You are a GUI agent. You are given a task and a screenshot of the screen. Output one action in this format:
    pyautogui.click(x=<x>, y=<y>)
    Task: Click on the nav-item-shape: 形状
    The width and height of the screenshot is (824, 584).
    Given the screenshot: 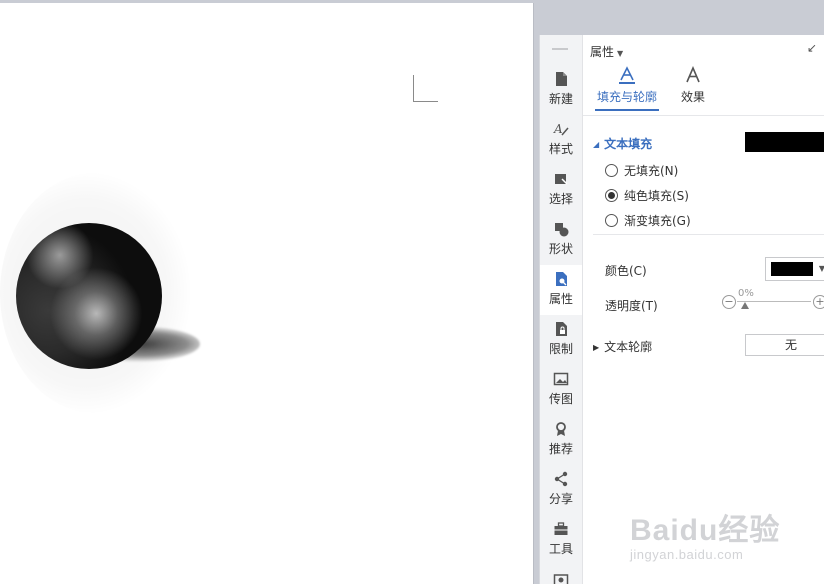 What is the action you would take?
    pyautogui.click(x=561, y=240)
    